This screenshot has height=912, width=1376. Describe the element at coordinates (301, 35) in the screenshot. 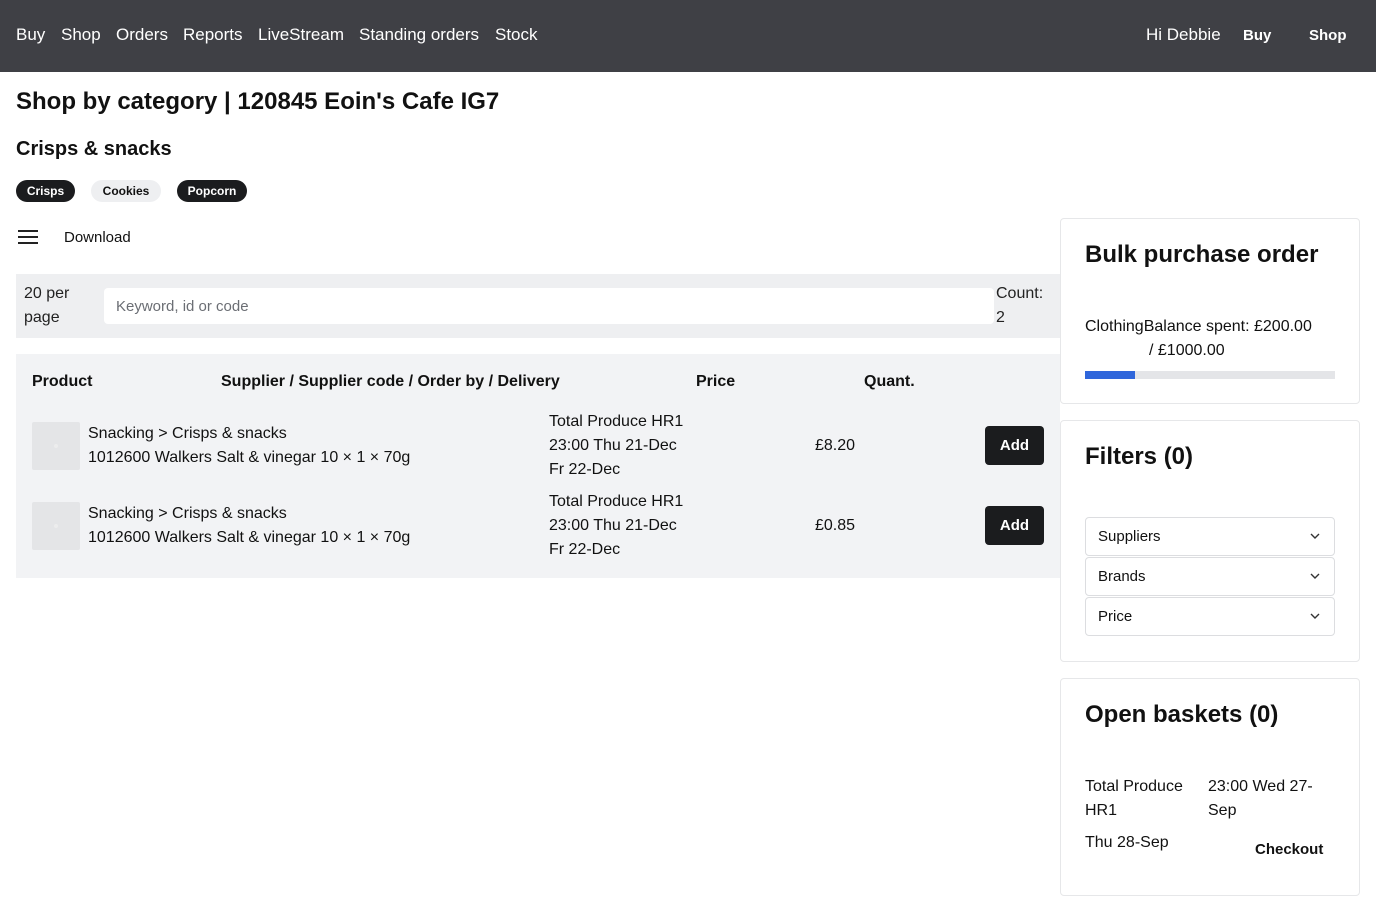

I see `nav-livestream: LiveStream` at that location.